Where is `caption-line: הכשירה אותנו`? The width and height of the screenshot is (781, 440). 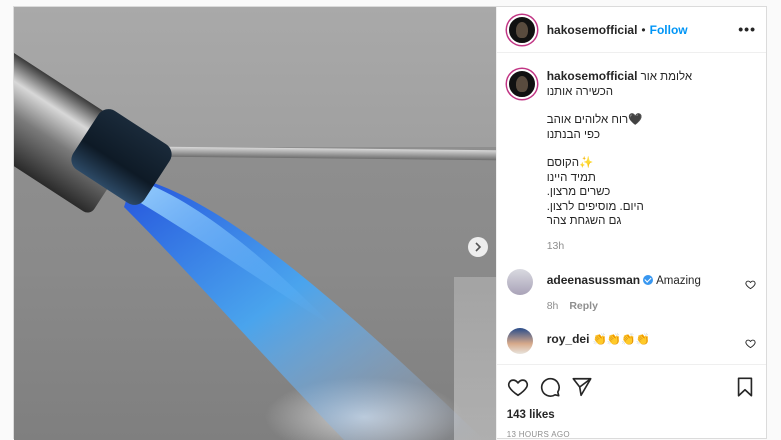 caption-line: הכשירה אותנו is located at coordinates (580, 91).